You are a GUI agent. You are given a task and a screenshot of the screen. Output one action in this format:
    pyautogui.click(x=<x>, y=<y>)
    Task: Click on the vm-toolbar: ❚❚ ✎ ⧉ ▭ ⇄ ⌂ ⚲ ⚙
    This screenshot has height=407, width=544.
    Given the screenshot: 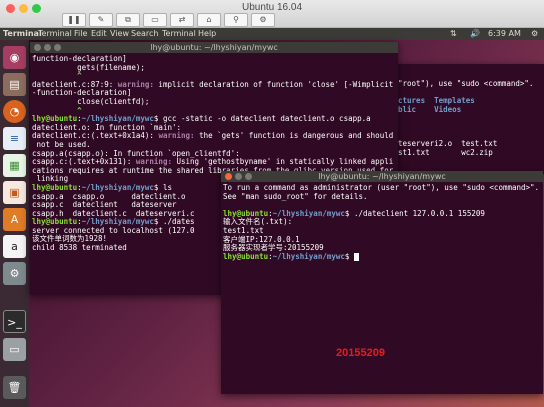 What is the action you would take?
    pyautogui.click(x=168, y=20)
    